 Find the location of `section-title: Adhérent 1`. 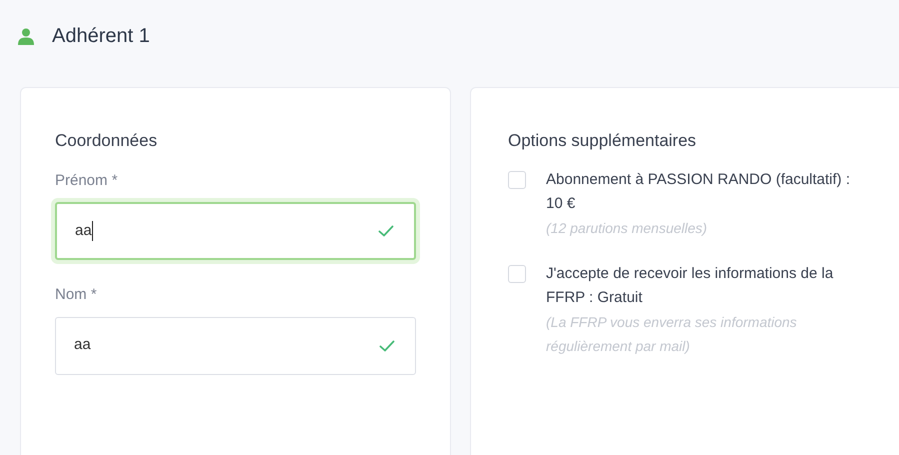

section-title: Adhérent 1 is located at coordinates (101, 36).